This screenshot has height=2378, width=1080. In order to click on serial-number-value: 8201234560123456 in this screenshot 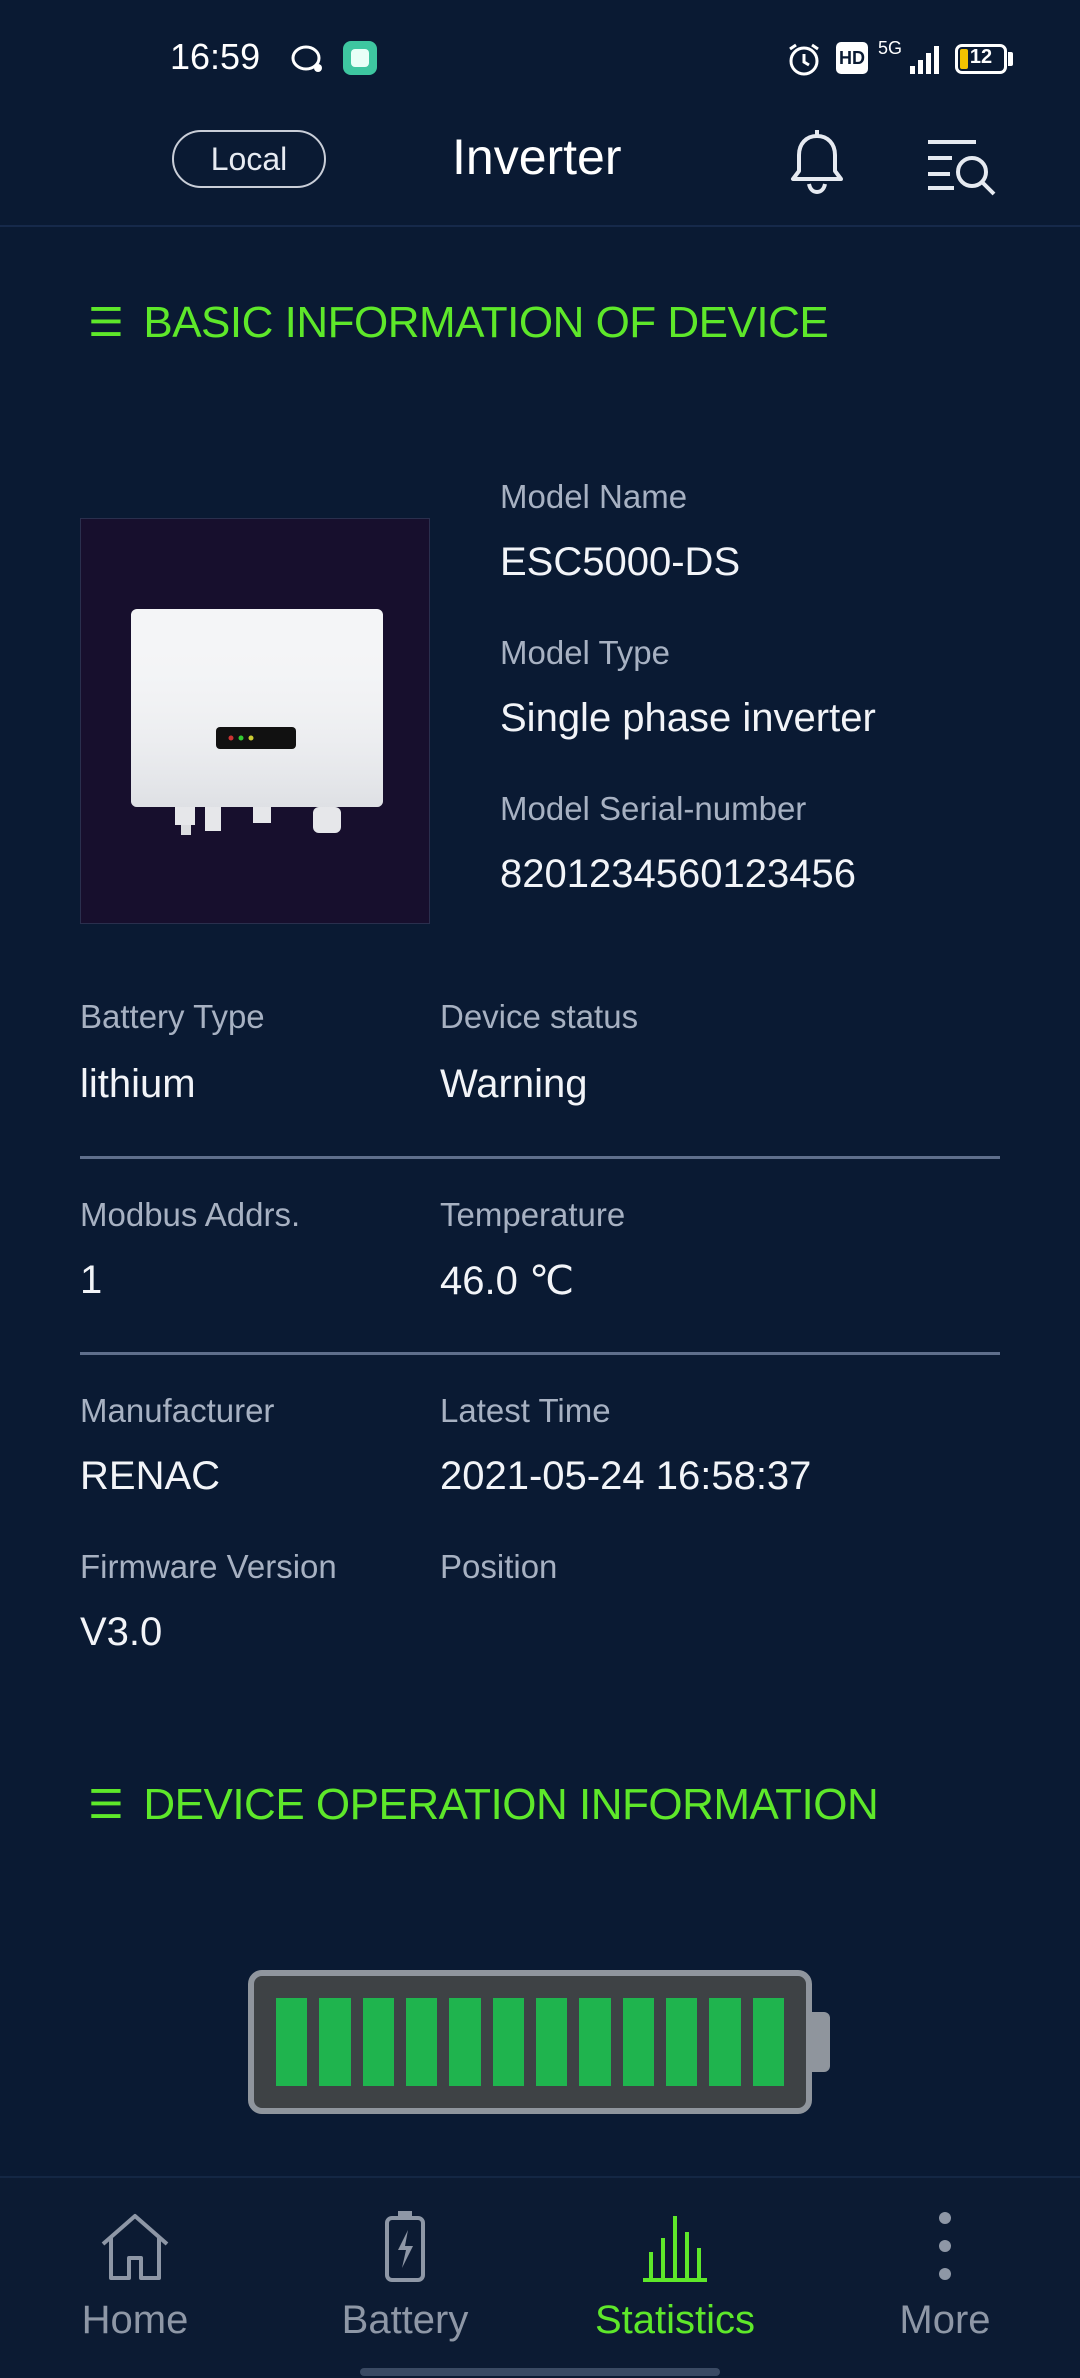, I will do `click(678, 874)`.